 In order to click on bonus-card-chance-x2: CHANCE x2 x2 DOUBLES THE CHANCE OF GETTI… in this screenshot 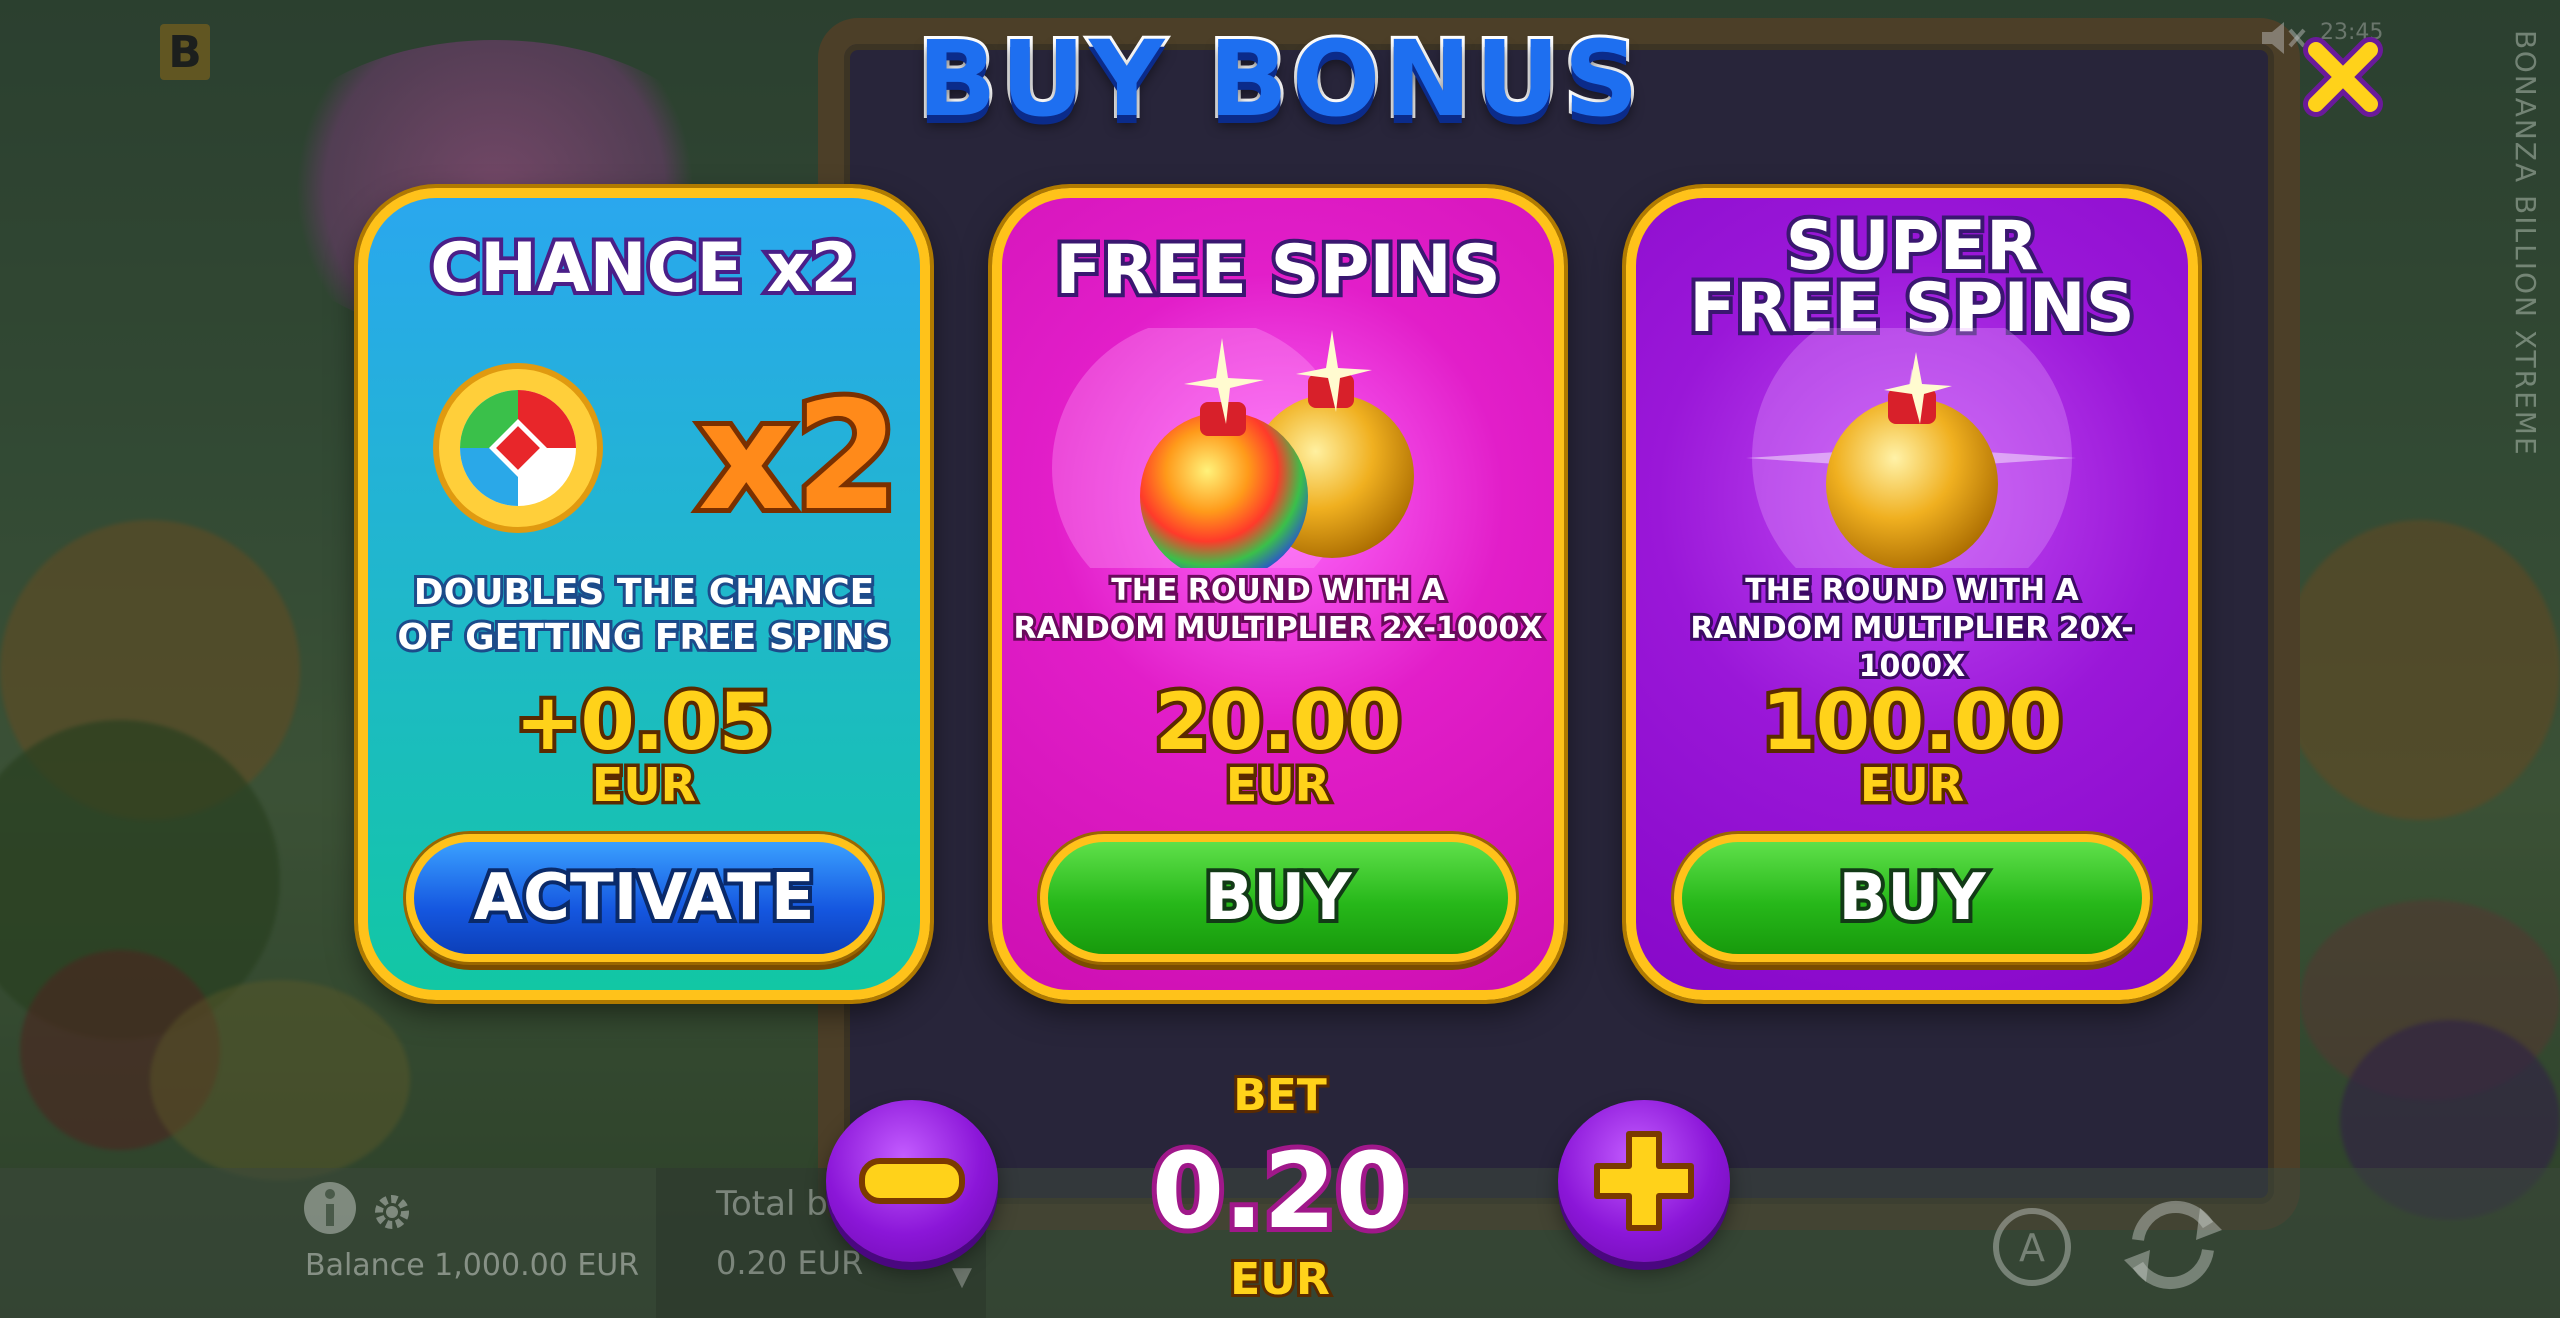, I will do `click(644, 594)`.